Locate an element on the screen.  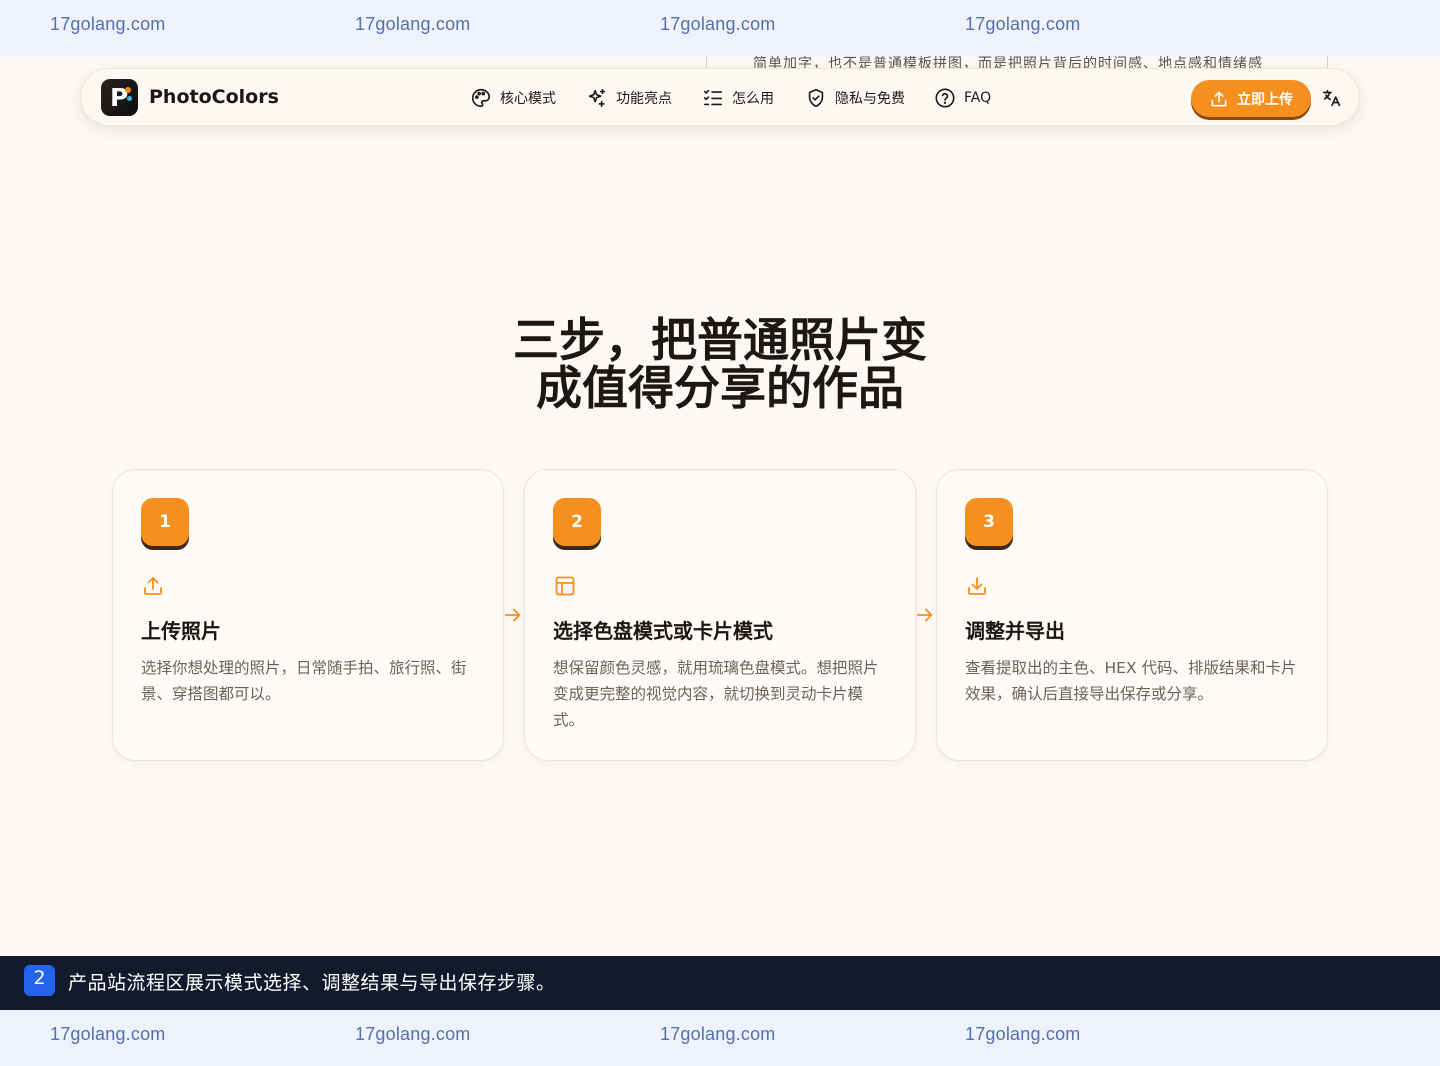
caption-bar: 2 产品站流程区展示模式选择、调整结果与导出保存步骤。 is located at coordinates (720, 983).